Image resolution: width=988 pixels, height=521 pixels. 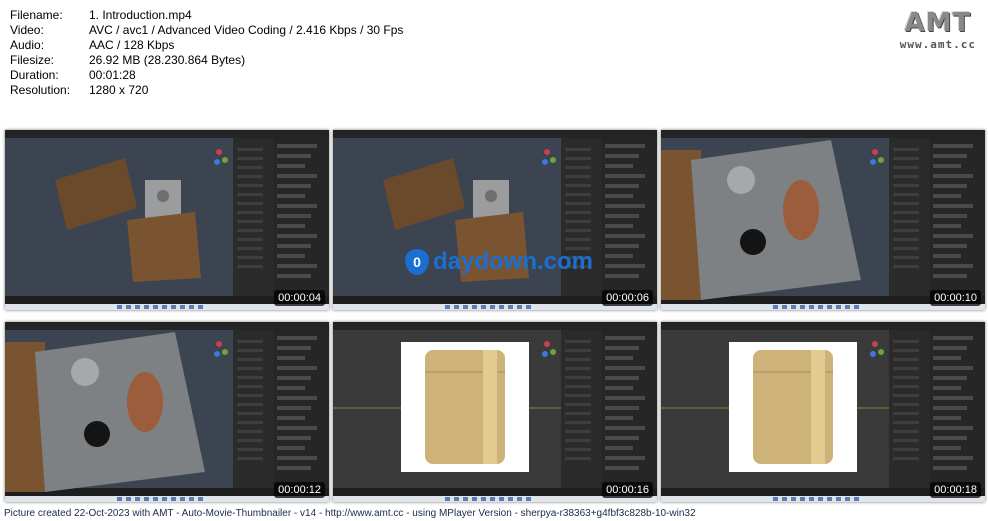 What do you see at coordinates (823, 220) in the screenshot?
I see `thumbnail-3: 00:00:10` at bounding box center [823, 220].